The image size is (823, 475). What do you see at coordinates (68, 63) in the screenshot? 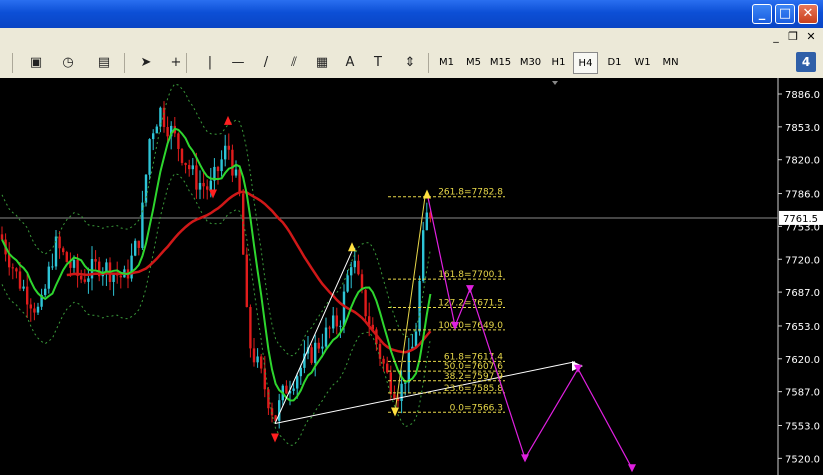
I see `clock-icon: ◷` at bounding box center [68, 63].